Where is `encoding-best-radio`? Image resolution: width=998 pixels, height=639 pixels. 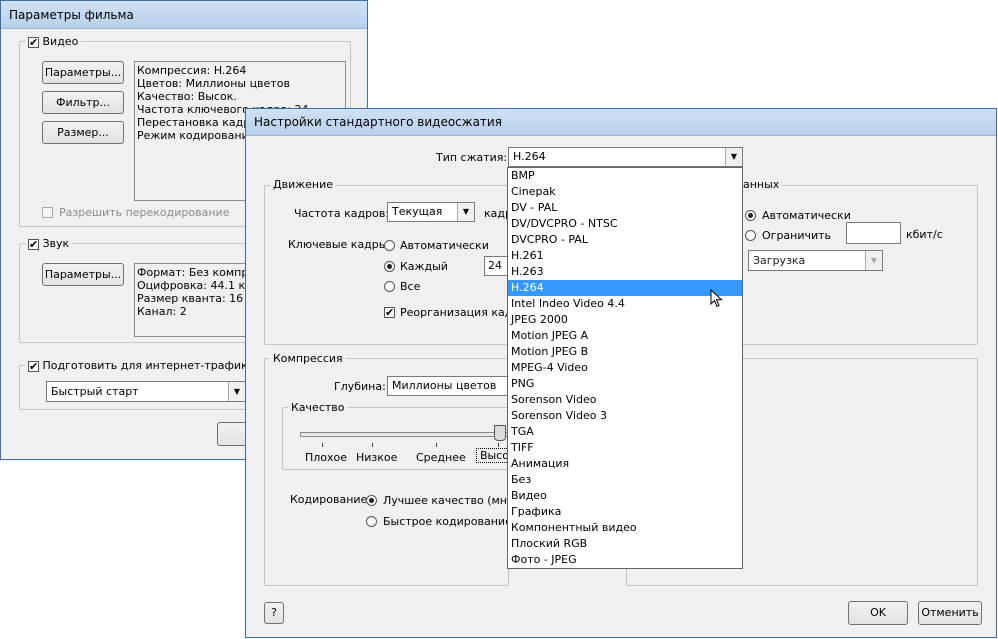 encoding-best-radio is located at coordinates (371, 500).